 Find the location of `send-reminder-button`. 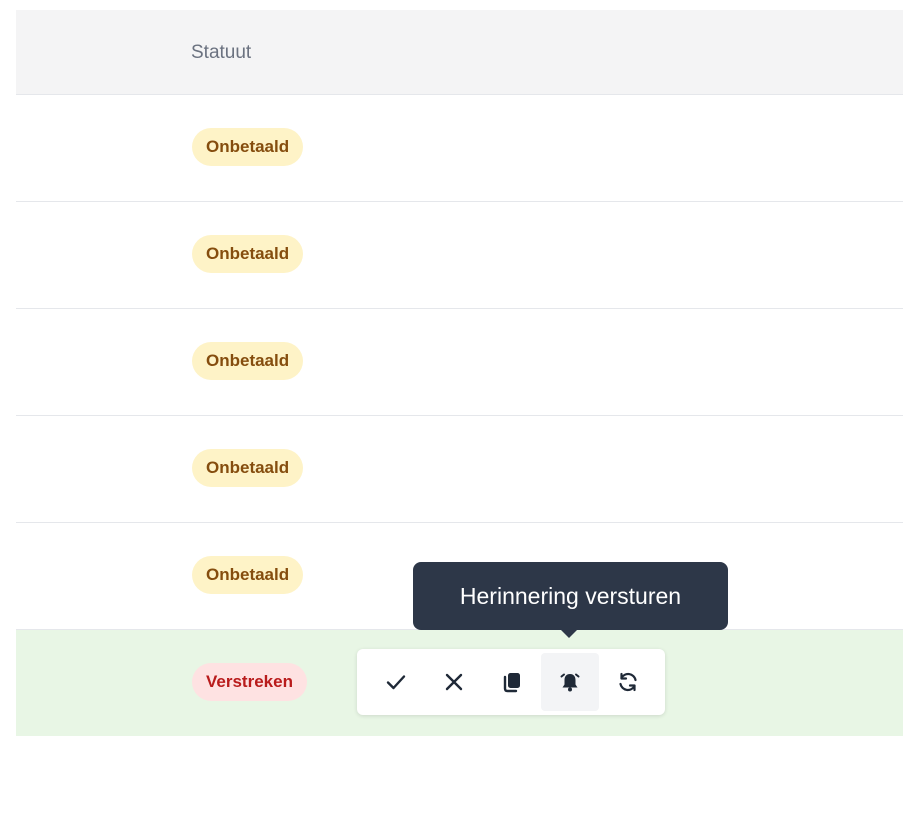

send-reminder-button is located at coordinates (570, 682).